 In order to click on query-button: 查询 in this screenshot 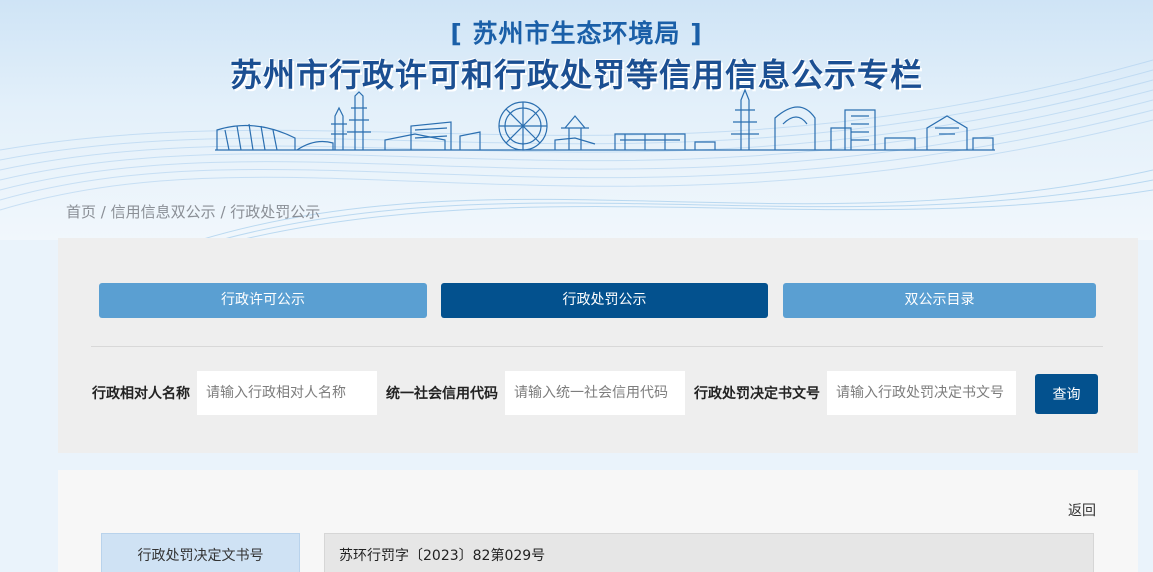, I will do `click(1066, 394)`.